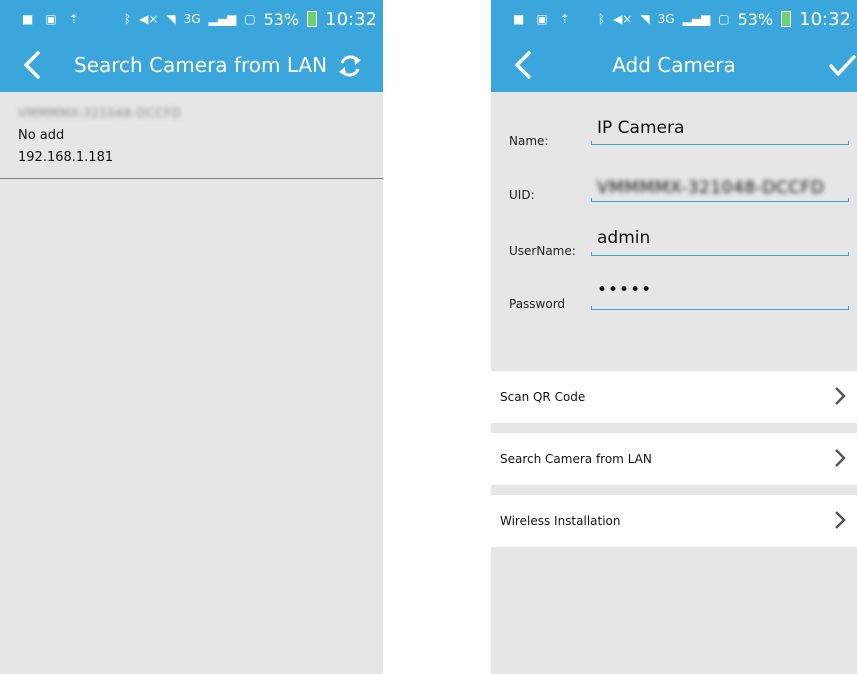  What do you see at coordinates (543, 397) in the screenshot?
I see `menu-item-label: Scan QR Code` at bounding box center [543, 397].